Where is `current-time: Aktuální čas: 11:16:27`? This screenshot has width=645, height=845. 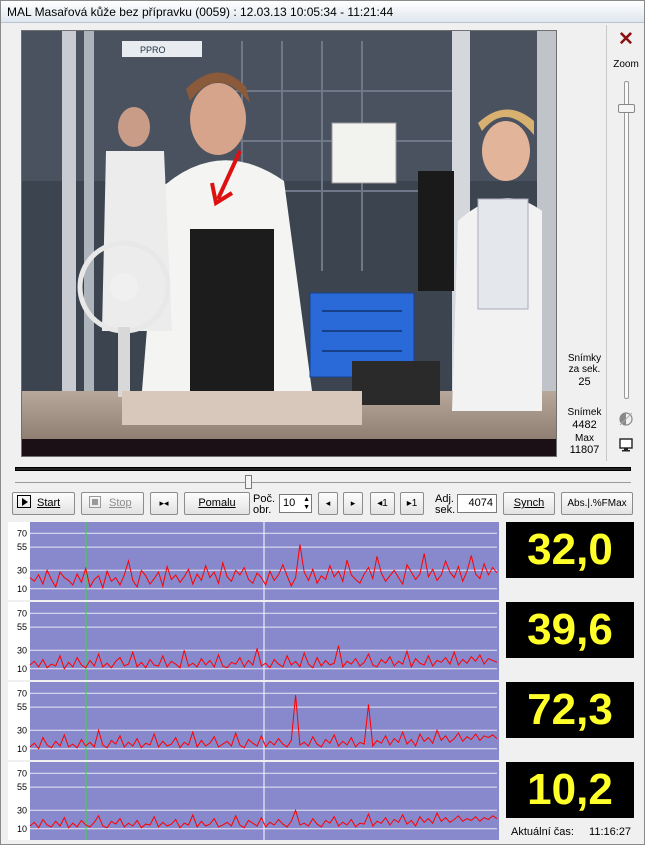 current-time: Aktuální čas: 11:16:27 is located at coordinates (571, 832).